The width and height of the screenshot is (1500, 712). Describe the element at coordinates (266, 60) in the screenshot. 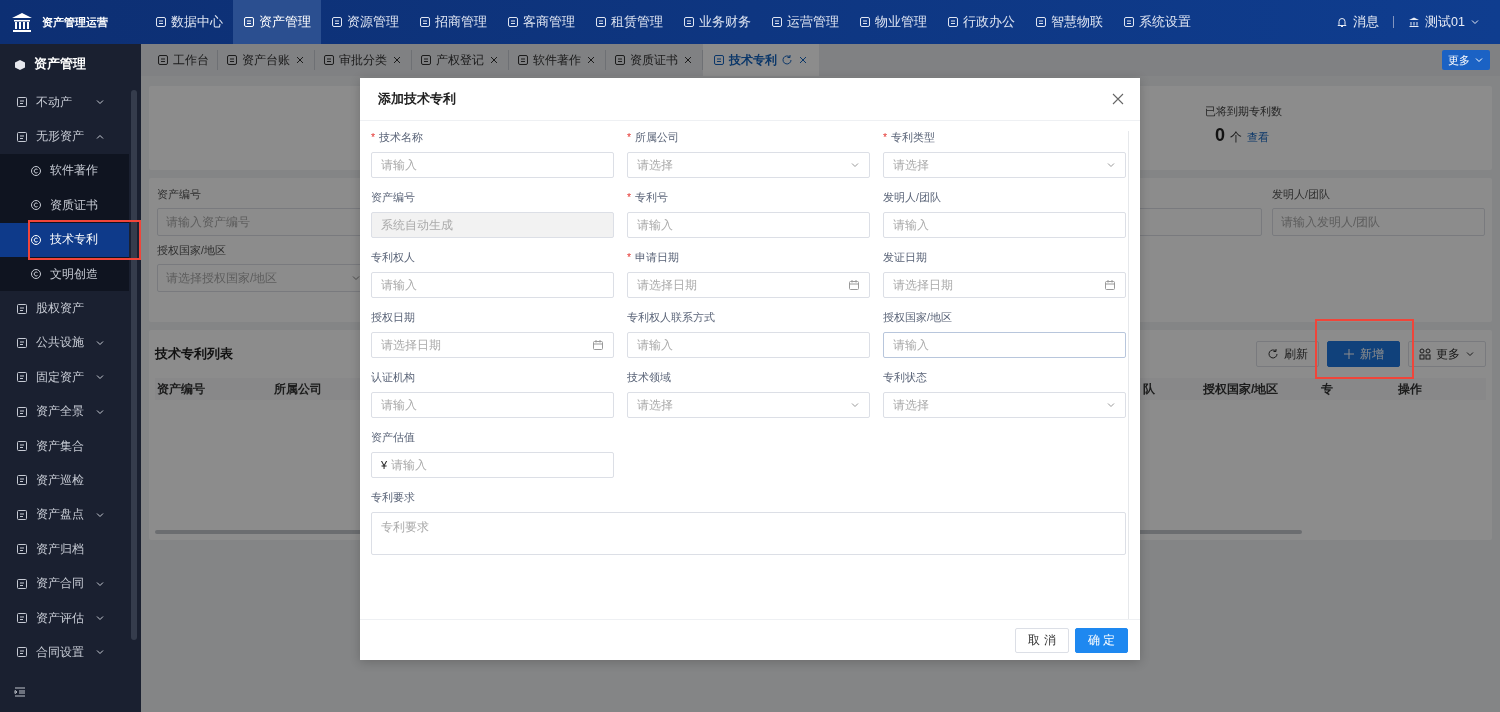

I see `page-tab: 资产台账` at that location.